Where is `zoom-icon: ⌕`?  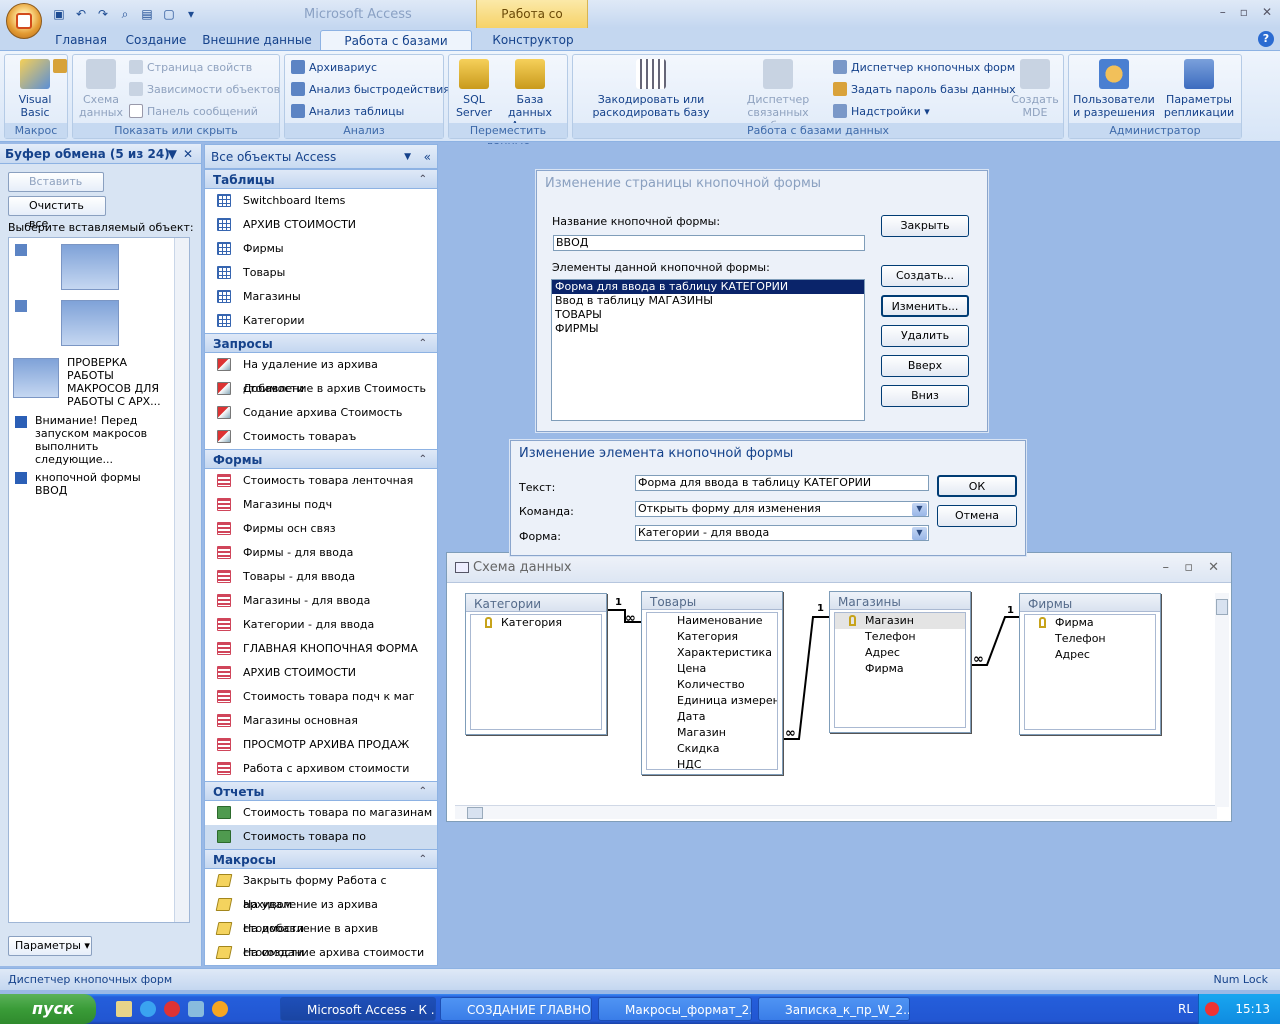
zoom-icon: ⌕ is located at coordinates (125, 14).